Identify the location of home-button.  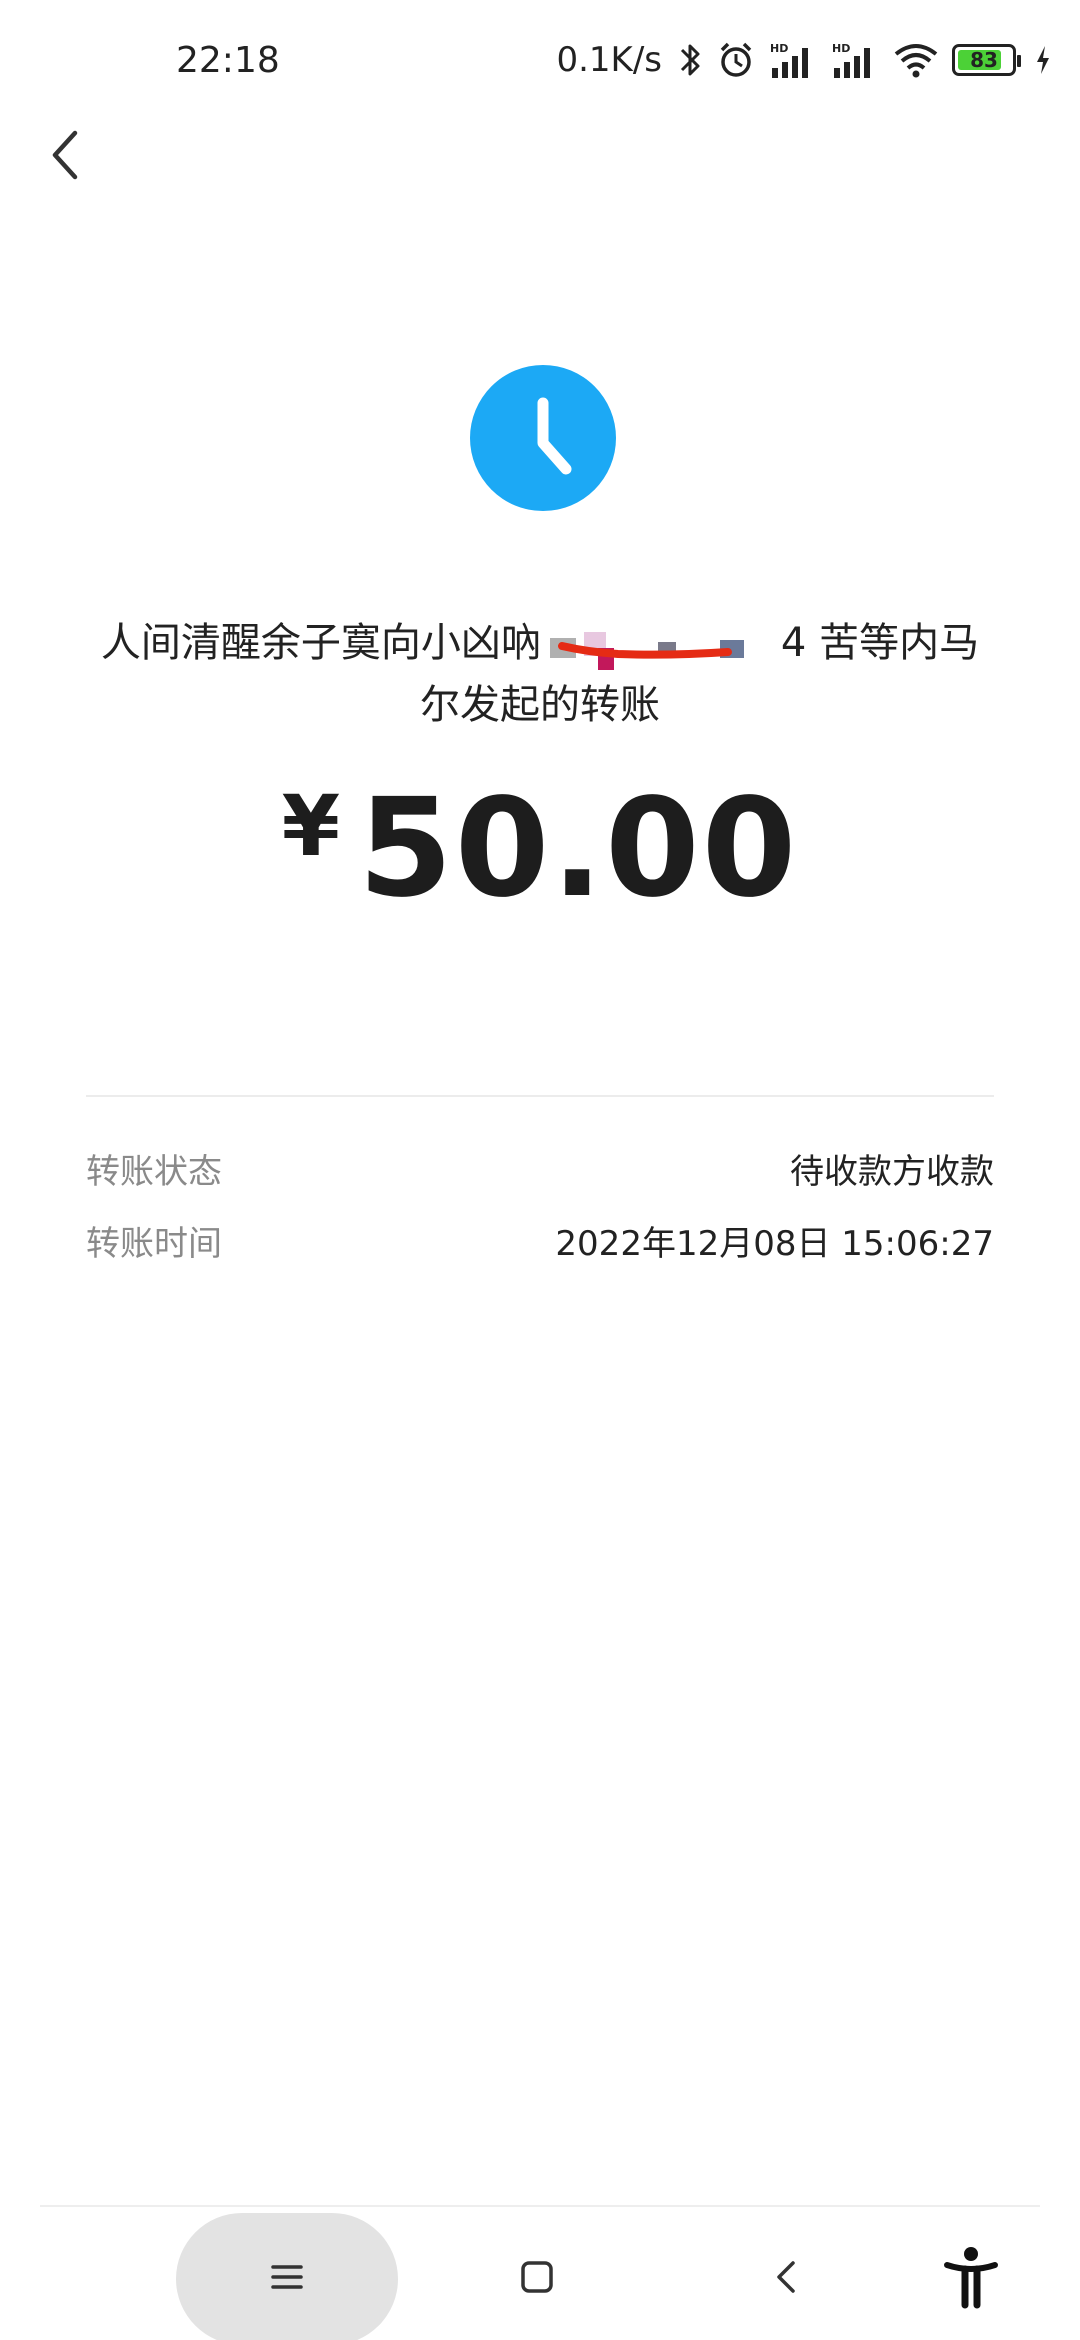
(537, 2277).